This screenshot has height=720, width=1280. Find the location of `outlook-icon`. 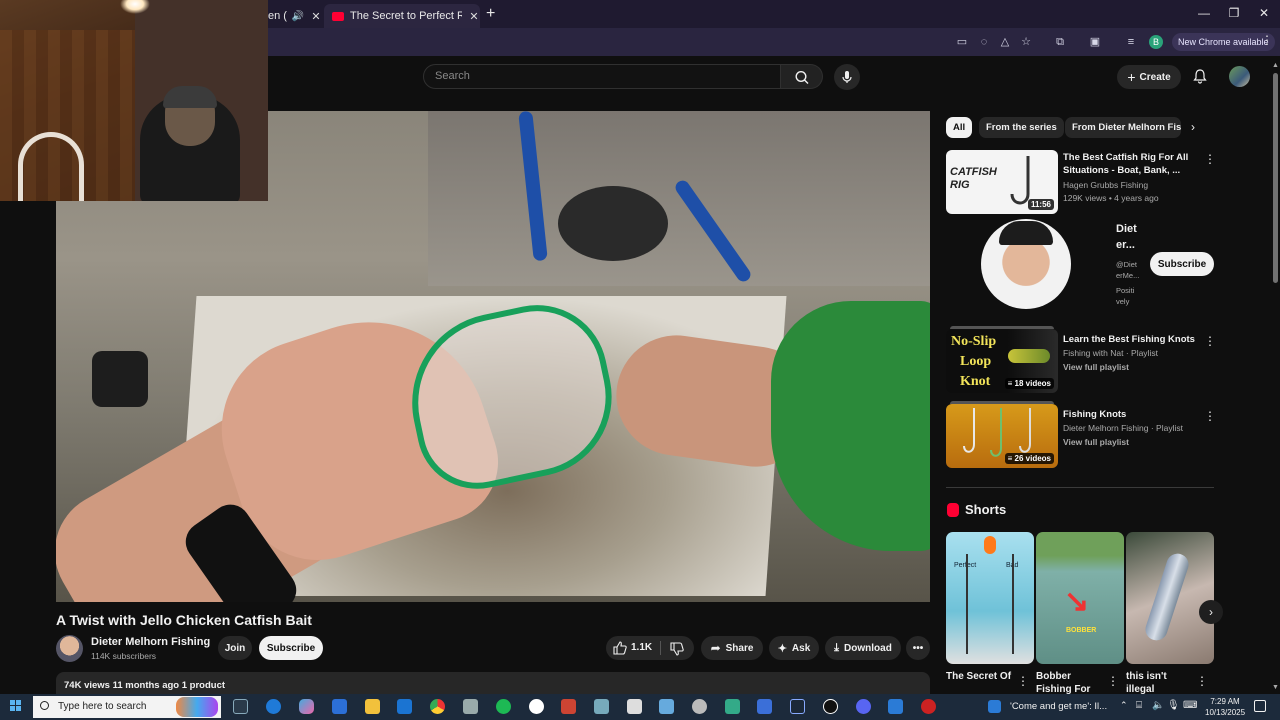

outlook-icon is located at coordinates (404, 706).